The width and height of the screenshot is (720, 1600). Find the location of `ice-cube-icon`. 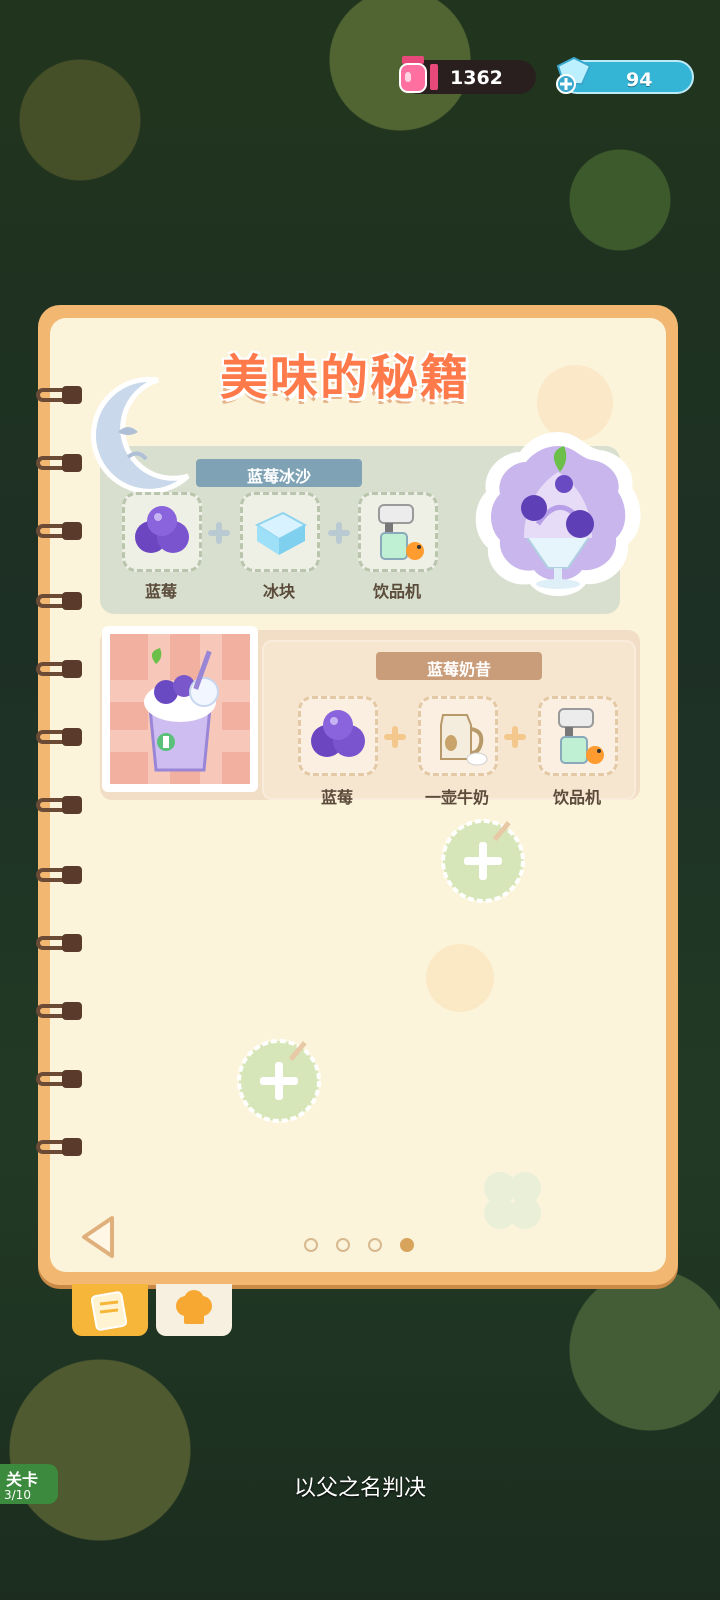

ice-cube-icon is located at coordinates (281, 533).